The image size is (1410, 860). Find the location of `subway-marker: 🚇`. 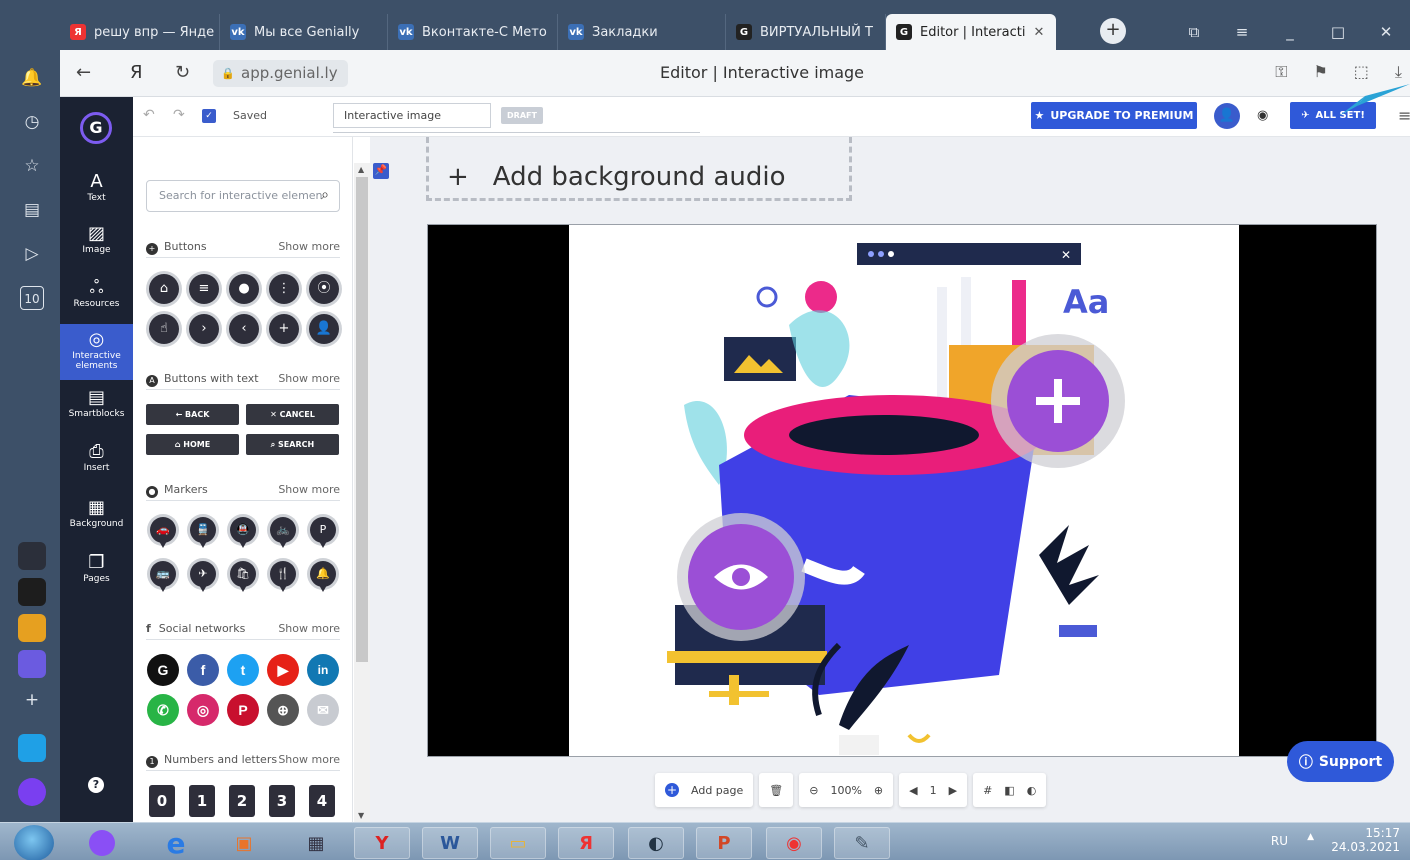

subway-marker: 🚇 is located at coordinates (243, 533).